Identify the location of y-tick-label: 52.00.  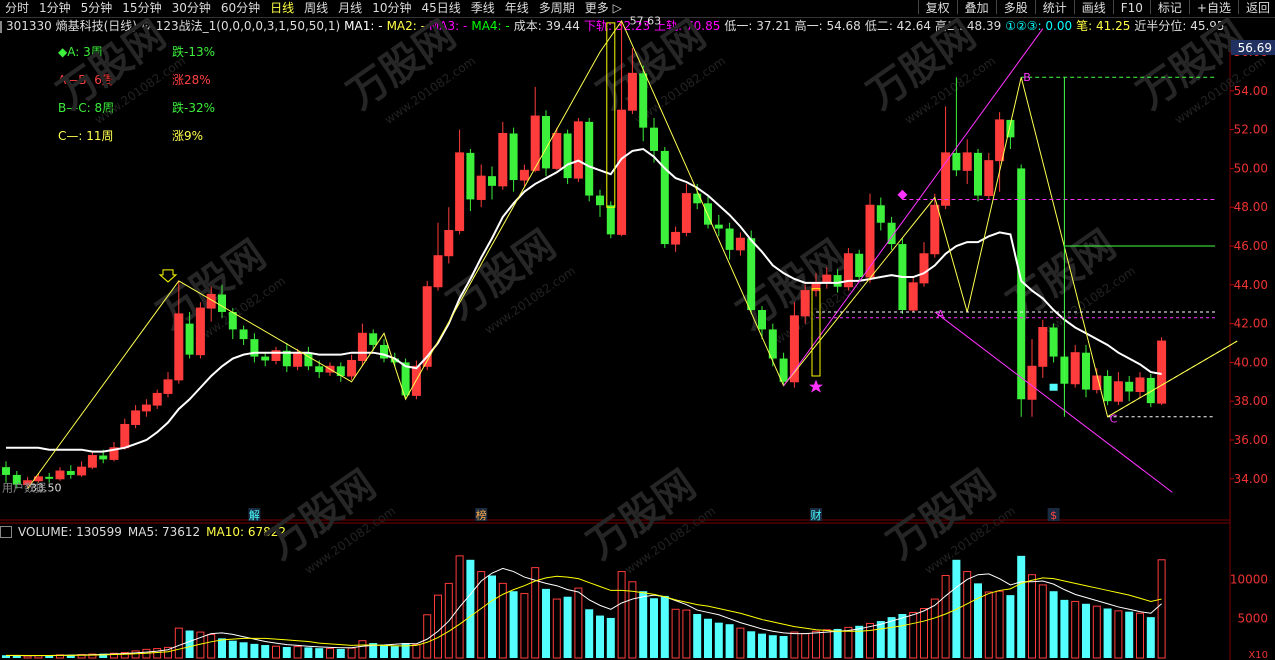
(1251, 130).